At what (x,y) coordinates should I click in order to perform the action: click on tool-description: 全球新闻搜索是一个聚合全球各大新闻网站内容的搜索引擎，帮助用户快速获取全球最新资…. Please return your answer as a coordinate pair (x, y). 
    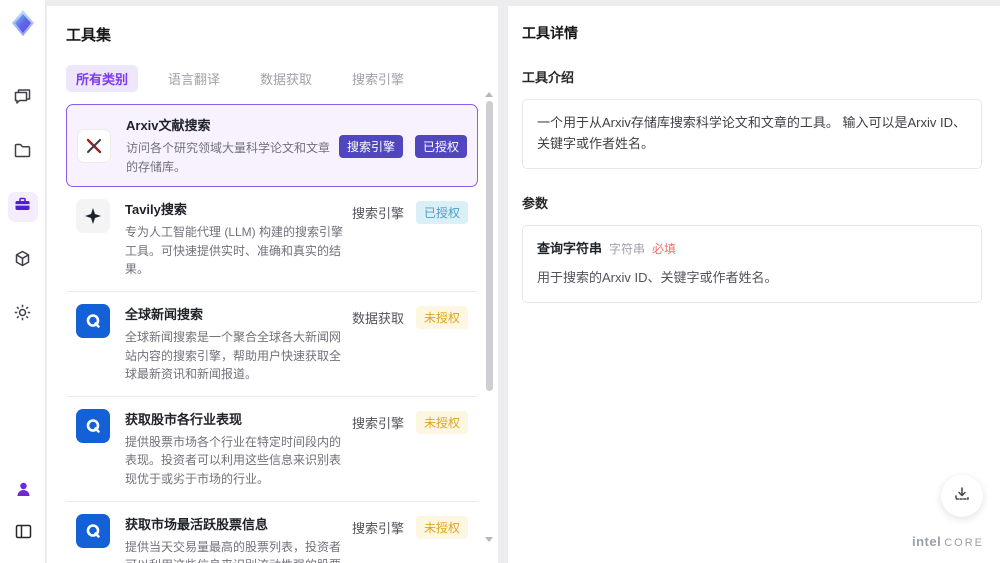
    Looking at the image, I should click on (233, 355).